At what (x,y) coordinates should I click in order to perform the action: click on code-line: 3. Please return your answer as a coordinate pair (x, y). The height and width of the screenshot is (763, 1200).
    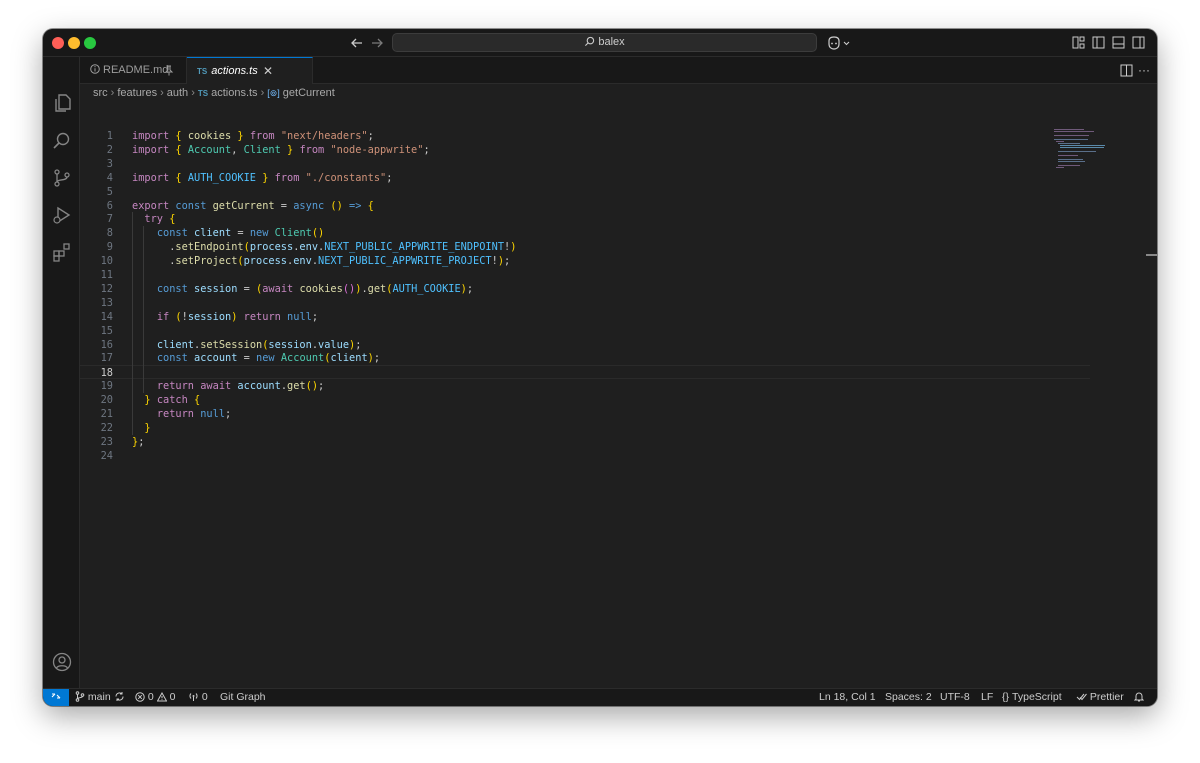
    Looking at the image, I should click on (585, 164).